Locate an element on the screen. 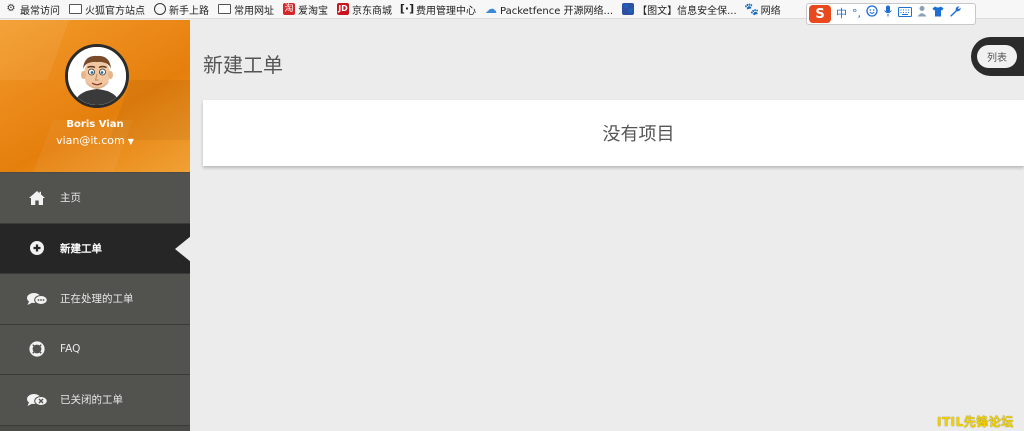 The image size is (1024, 431). home-icon is located at coordinates (37, 198).